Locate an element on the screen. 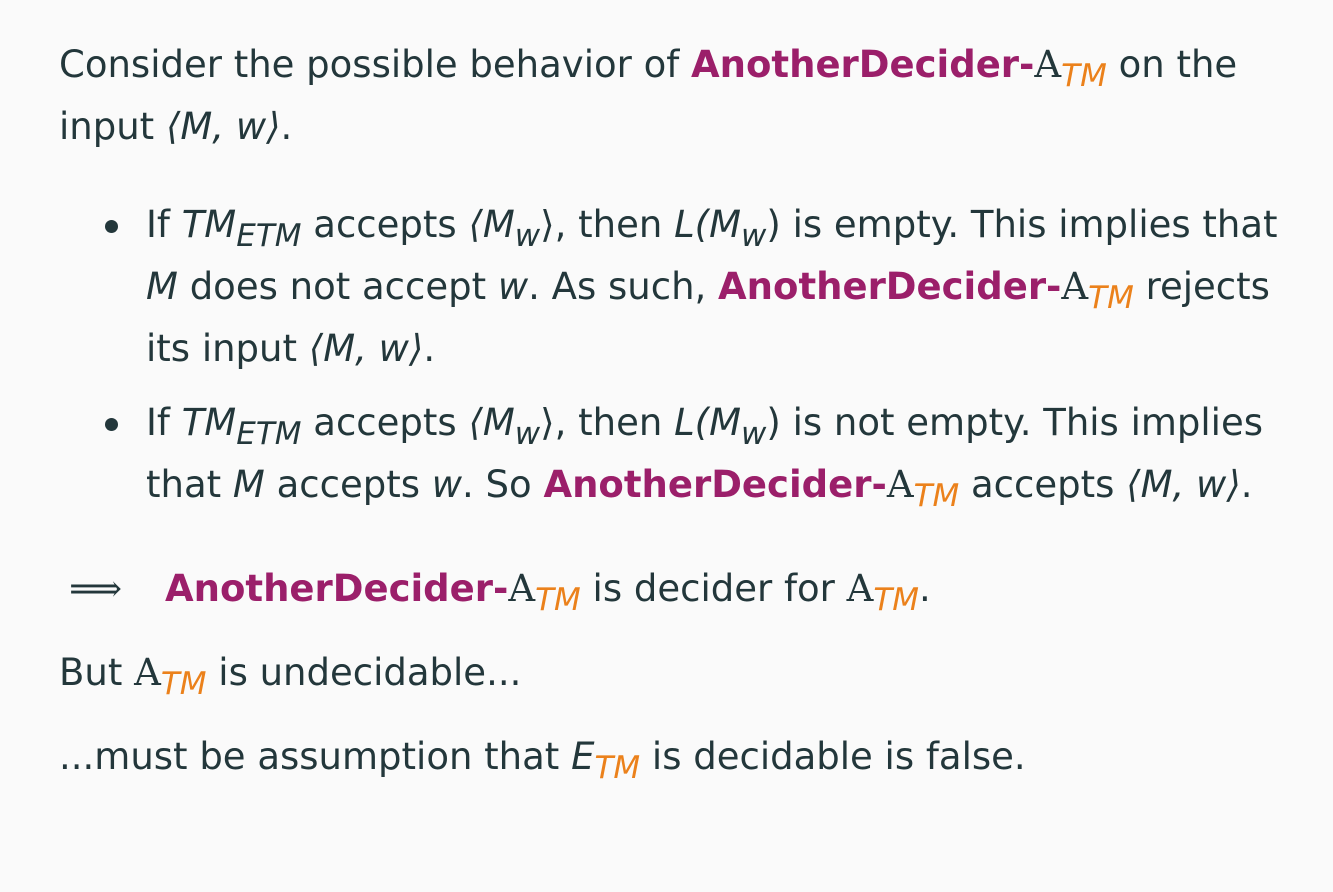 The height and width of the screenshot is (892, 1333). bullet-text: . So is located at coordinates (503, 484).